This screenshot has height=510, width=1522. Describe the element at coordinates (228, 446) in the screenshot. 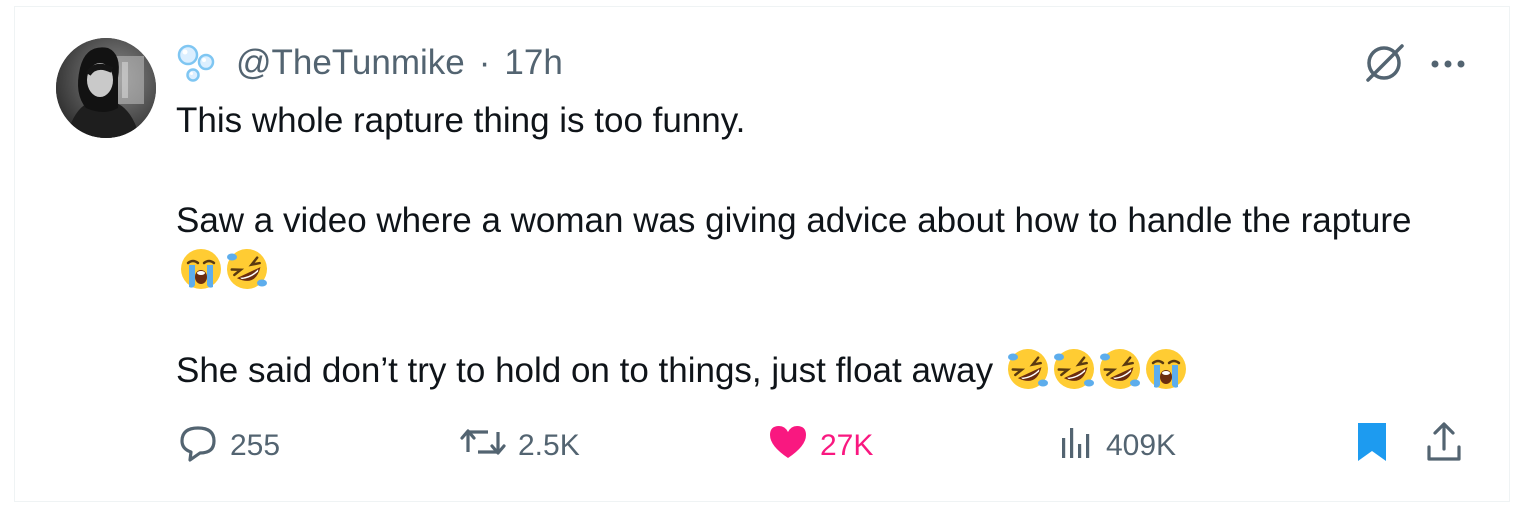

I see `reply-button: 255` at that location.